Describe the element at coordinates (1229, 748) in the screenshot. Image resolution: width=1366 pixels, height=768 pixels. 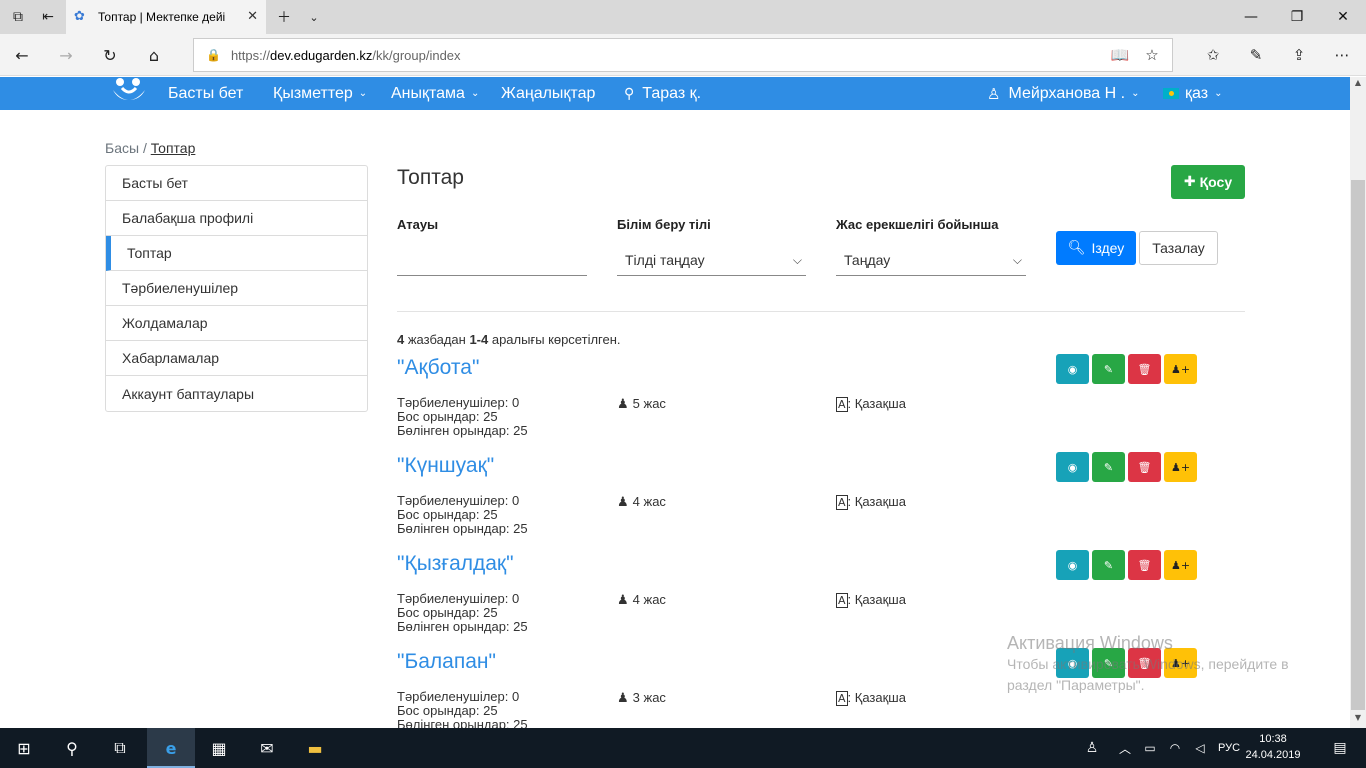
I see `input-language-indicator: РУС` at that location.